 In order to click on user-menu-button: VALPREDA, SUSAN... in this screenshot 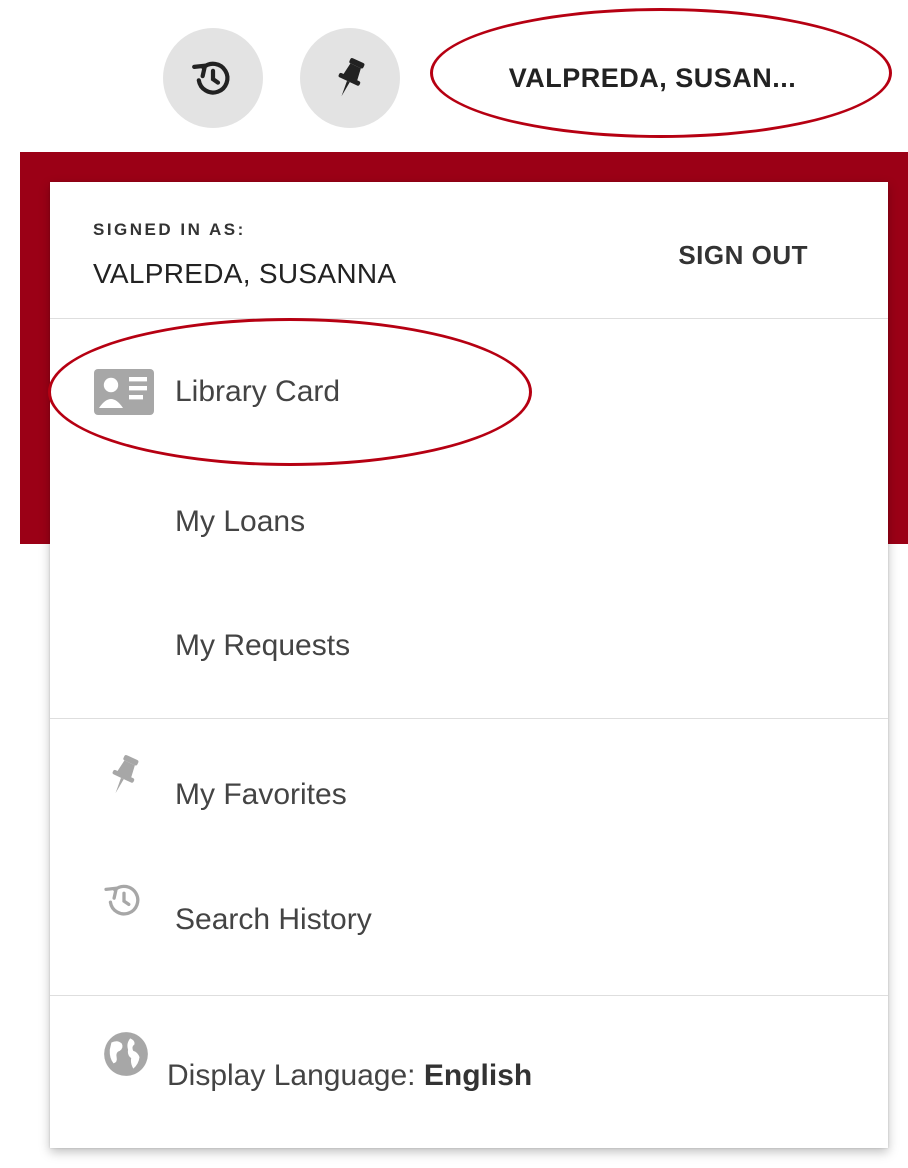, I will do `click(652, 78)`.